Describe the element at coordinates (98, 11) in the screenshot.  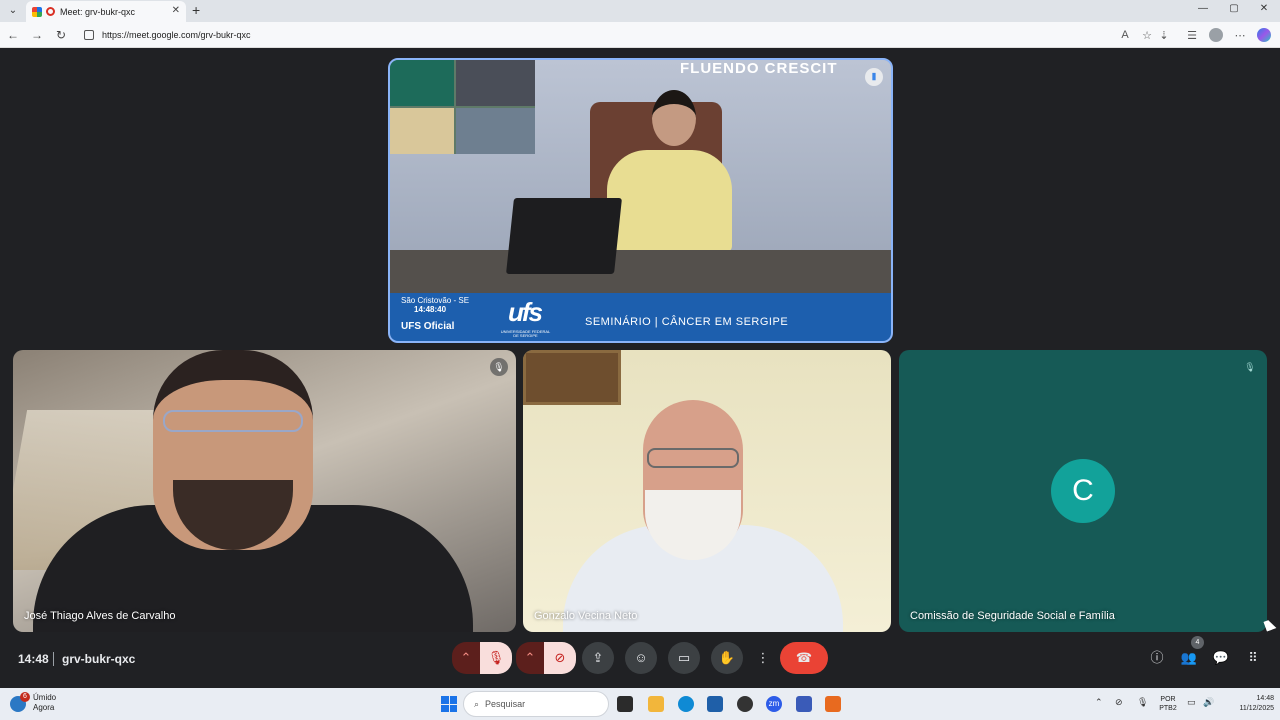
I see `tab-title: Meet: grv-bukr-qxc` at that location.